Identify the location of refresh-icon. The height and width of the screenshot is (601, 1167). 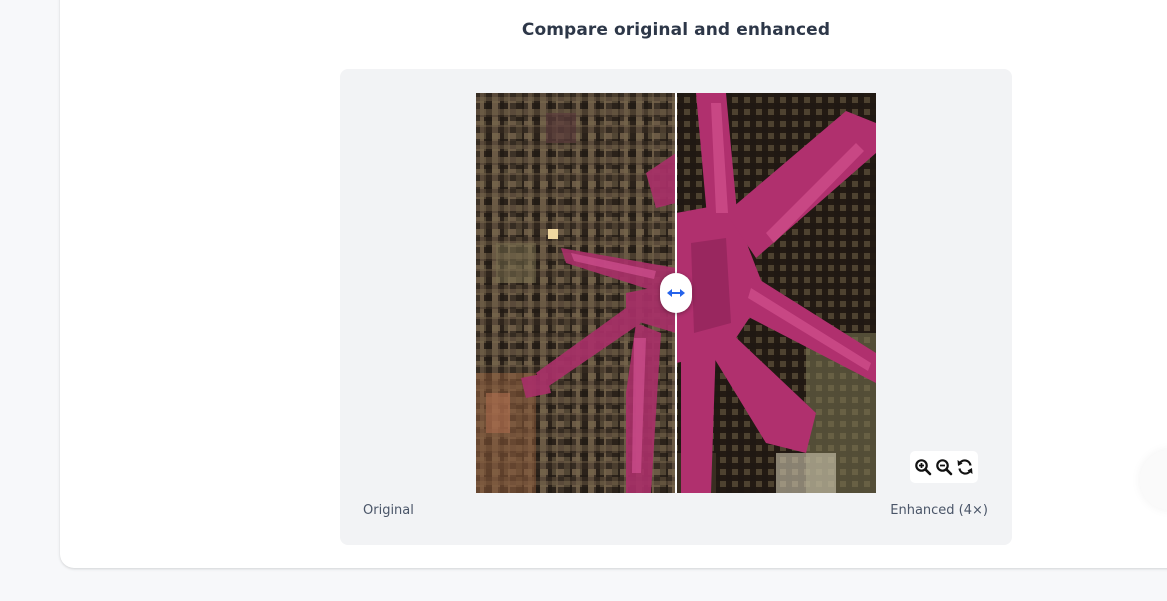
(965, 467).